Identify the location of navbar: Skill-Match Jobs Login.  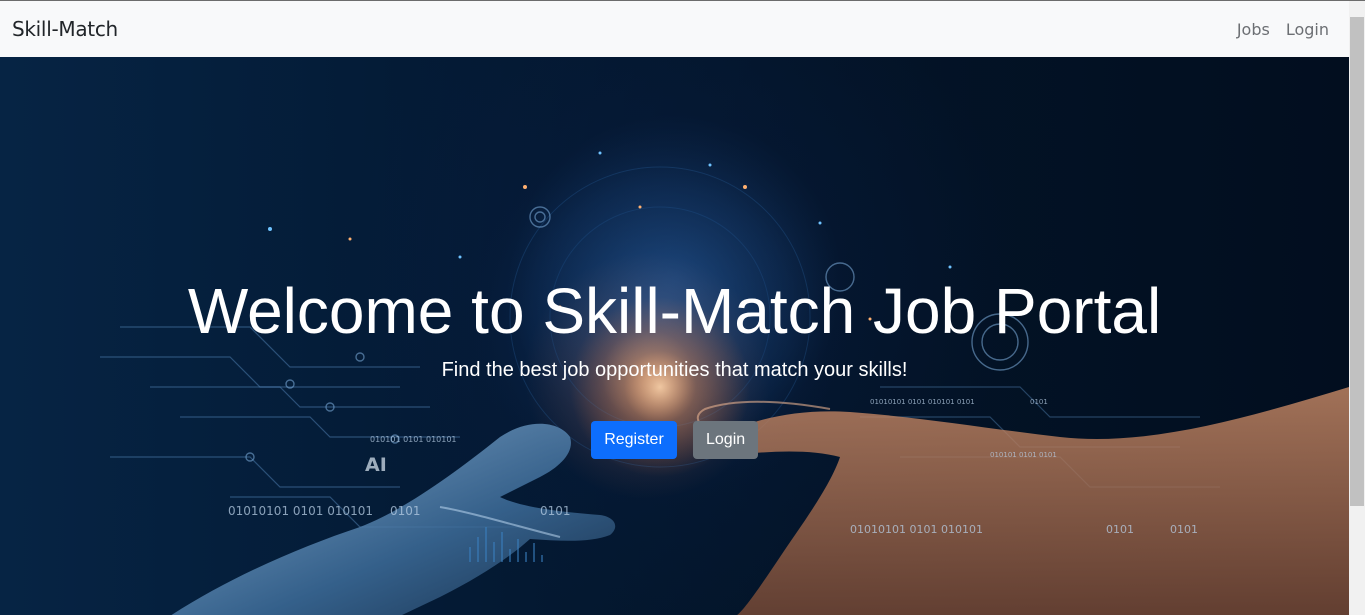
(674, 29).